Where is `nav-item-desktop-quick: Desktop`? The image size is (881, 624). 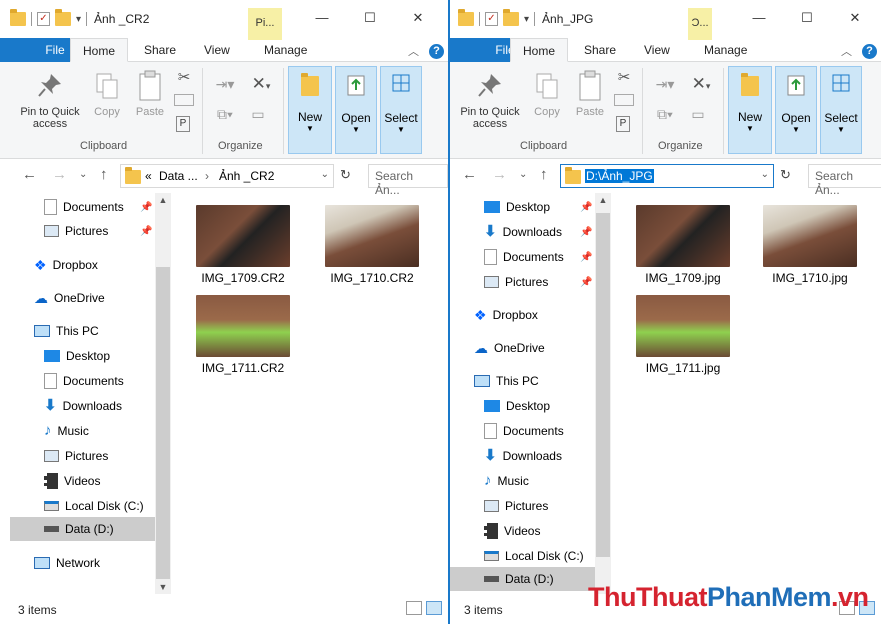
nav-item-desktop-quick: Desktop is located at coordinates (517, 207).